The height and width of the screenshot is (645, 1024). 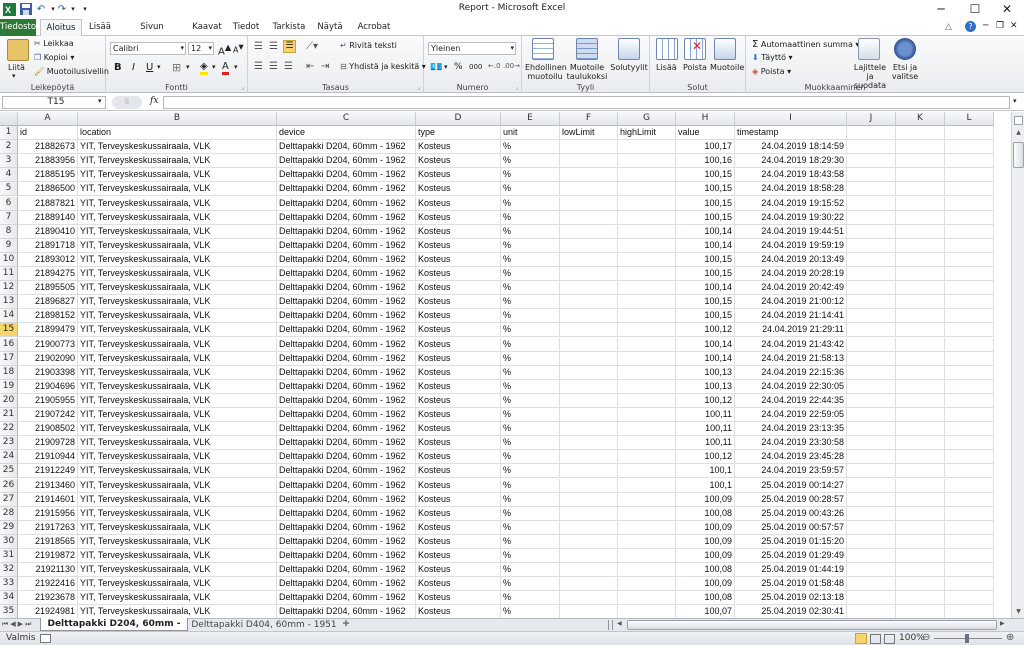 I want to click on sheet-tab: Delttapakki D404, 60mm - 1951, so click(x=264, y=625).